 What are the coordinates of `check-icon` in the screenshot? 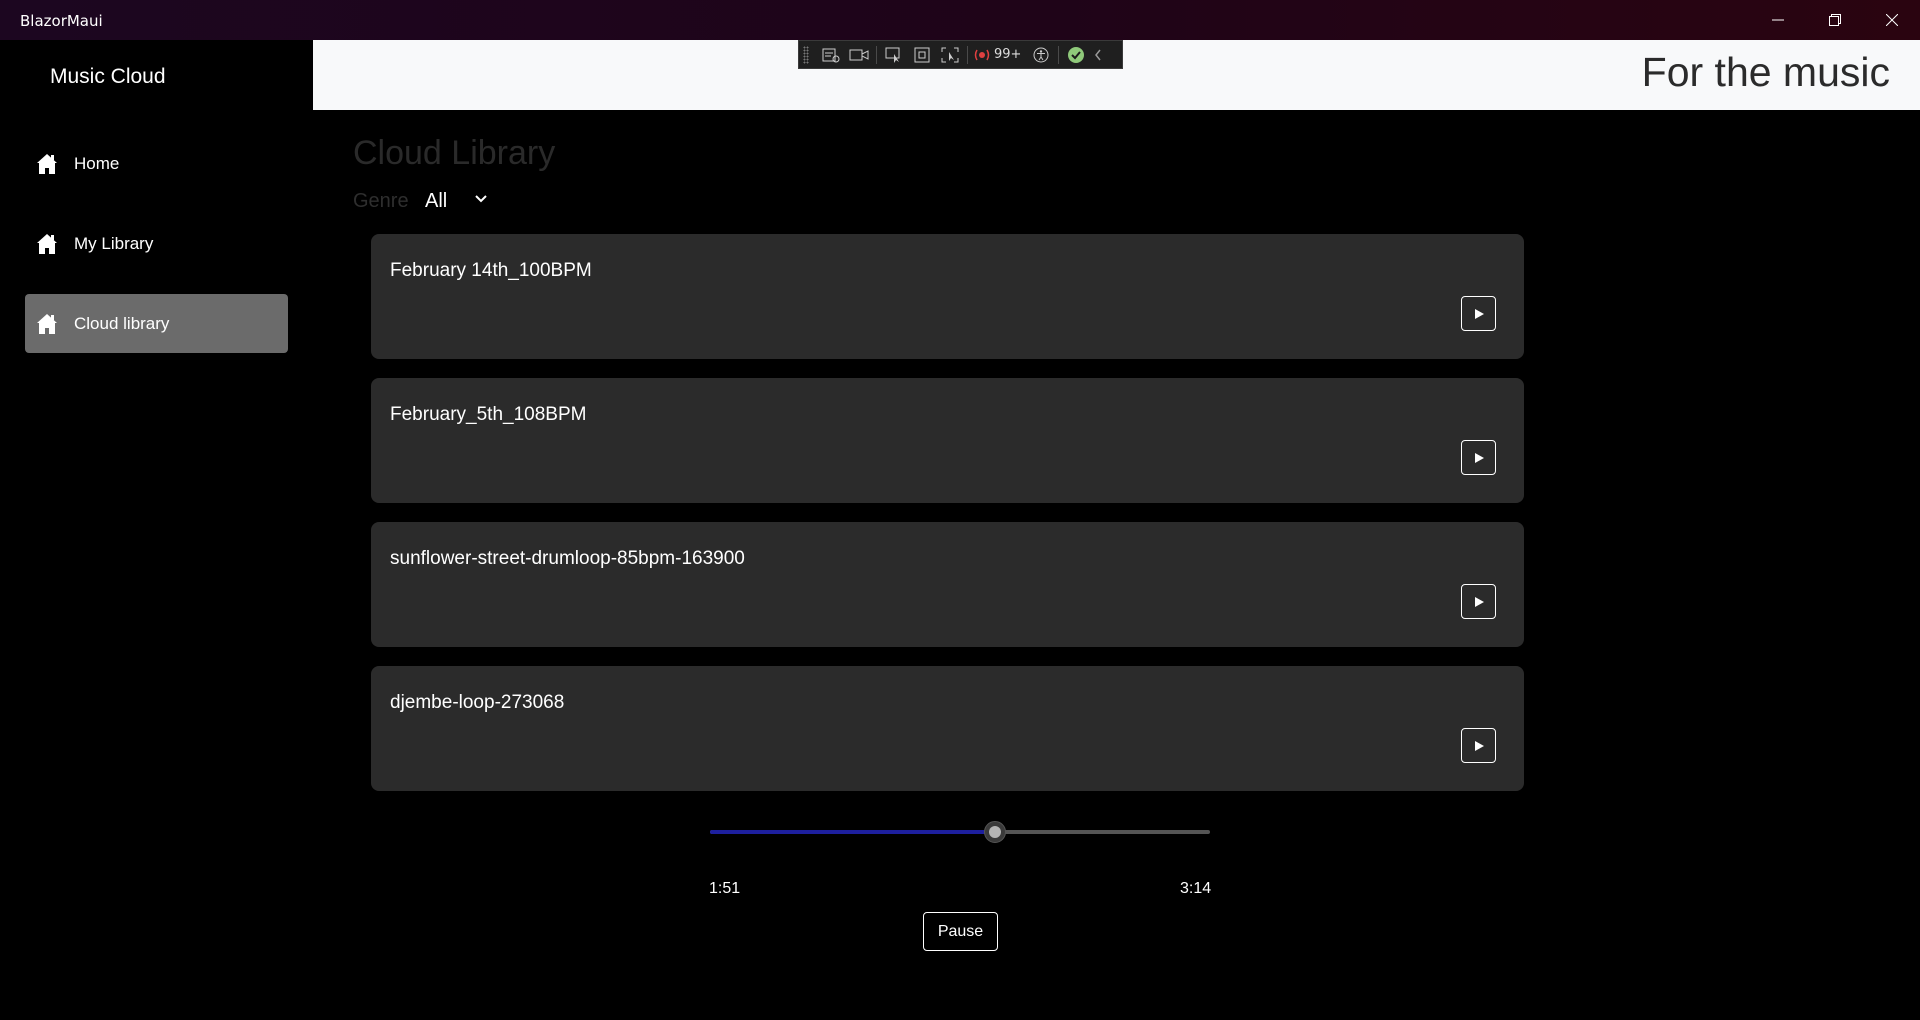 It's located at (1076, 55).